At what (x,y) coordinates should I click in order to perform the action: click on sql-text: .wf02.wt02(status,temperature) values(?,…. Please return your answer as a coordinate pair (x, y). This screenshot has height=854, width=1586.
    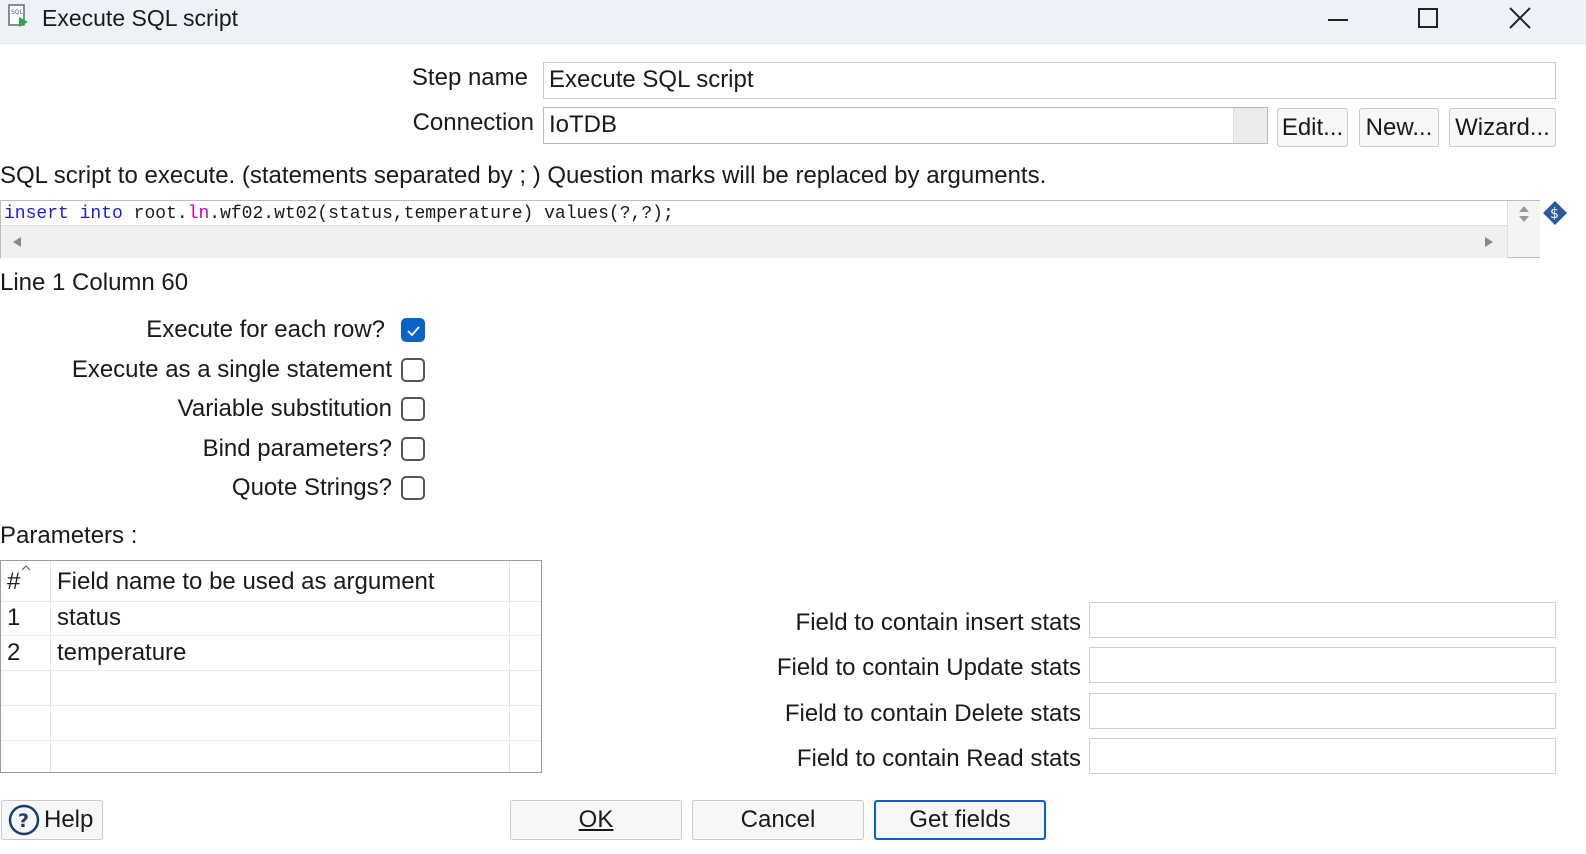
    Looking at the image, I should click on (441, 214).